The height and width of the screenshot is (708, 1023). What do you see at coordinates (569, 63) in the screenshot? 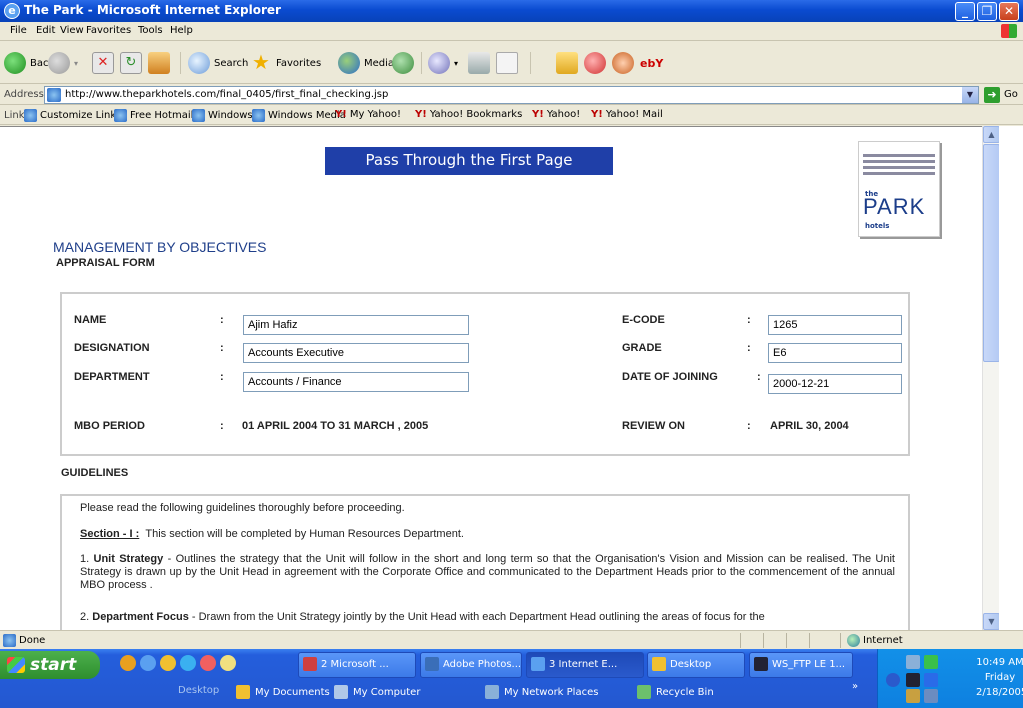
I see `folder-button` at bounding box center [569, 63].